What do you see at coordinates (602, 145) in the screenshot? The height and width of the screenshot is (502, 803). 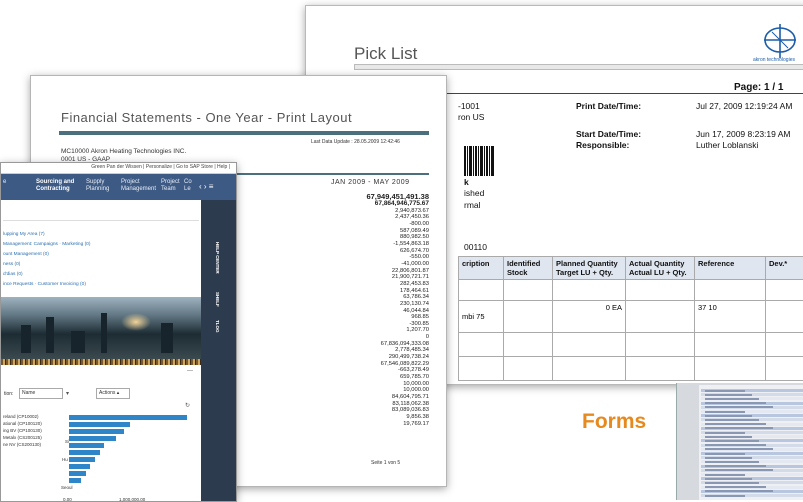 I see `responsible-label: Responsible:` at bounding box center [602, 145].